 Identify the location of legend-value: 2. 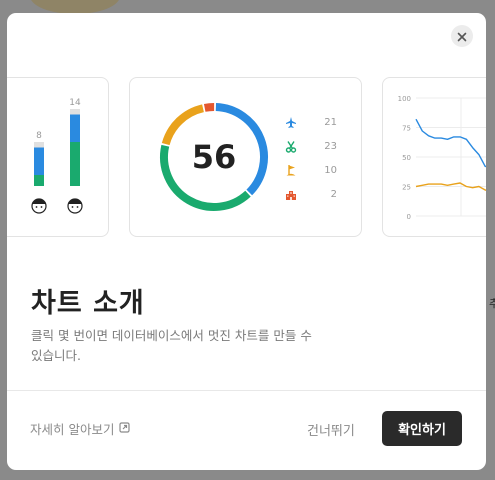
(333, 194).